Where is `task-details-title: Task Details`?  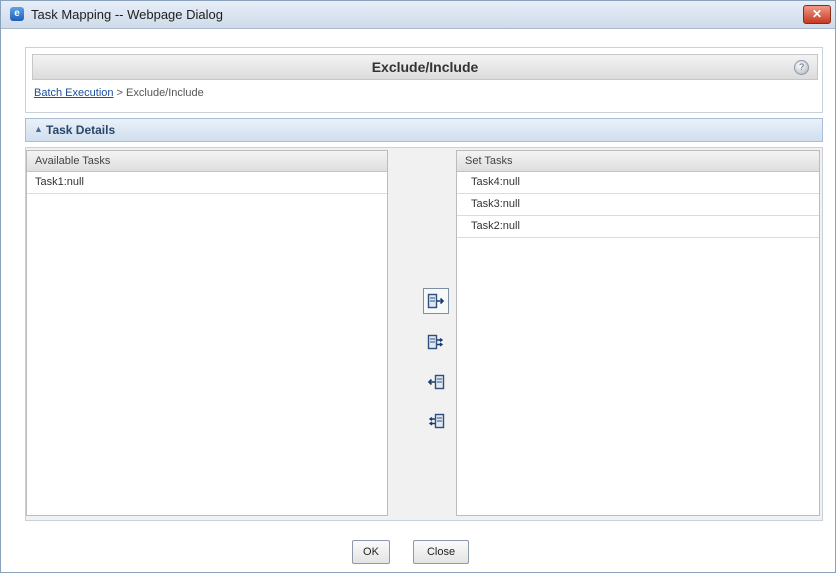 task-details-title: Task Details is located at coordinates (81, 130).